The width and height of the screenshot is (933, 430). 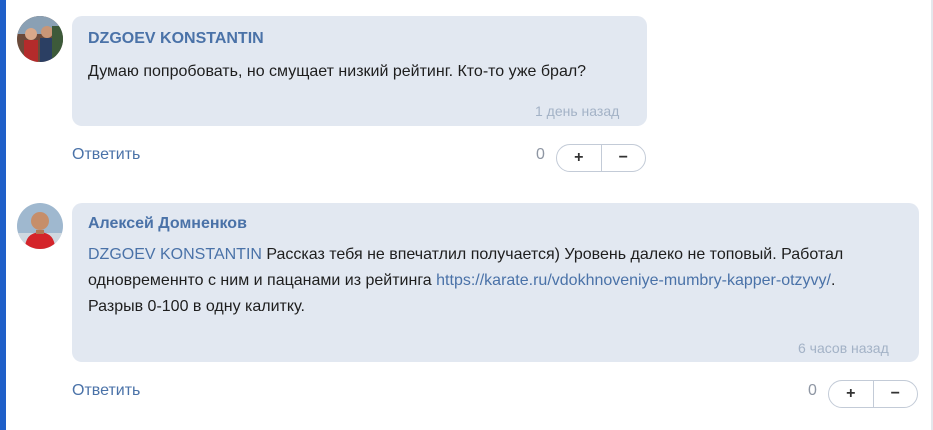 What do you see at coordinates (167, 224) in the screenshot?
I see `comment-author: Алексей Домненков` at bounding box center [167, 224].